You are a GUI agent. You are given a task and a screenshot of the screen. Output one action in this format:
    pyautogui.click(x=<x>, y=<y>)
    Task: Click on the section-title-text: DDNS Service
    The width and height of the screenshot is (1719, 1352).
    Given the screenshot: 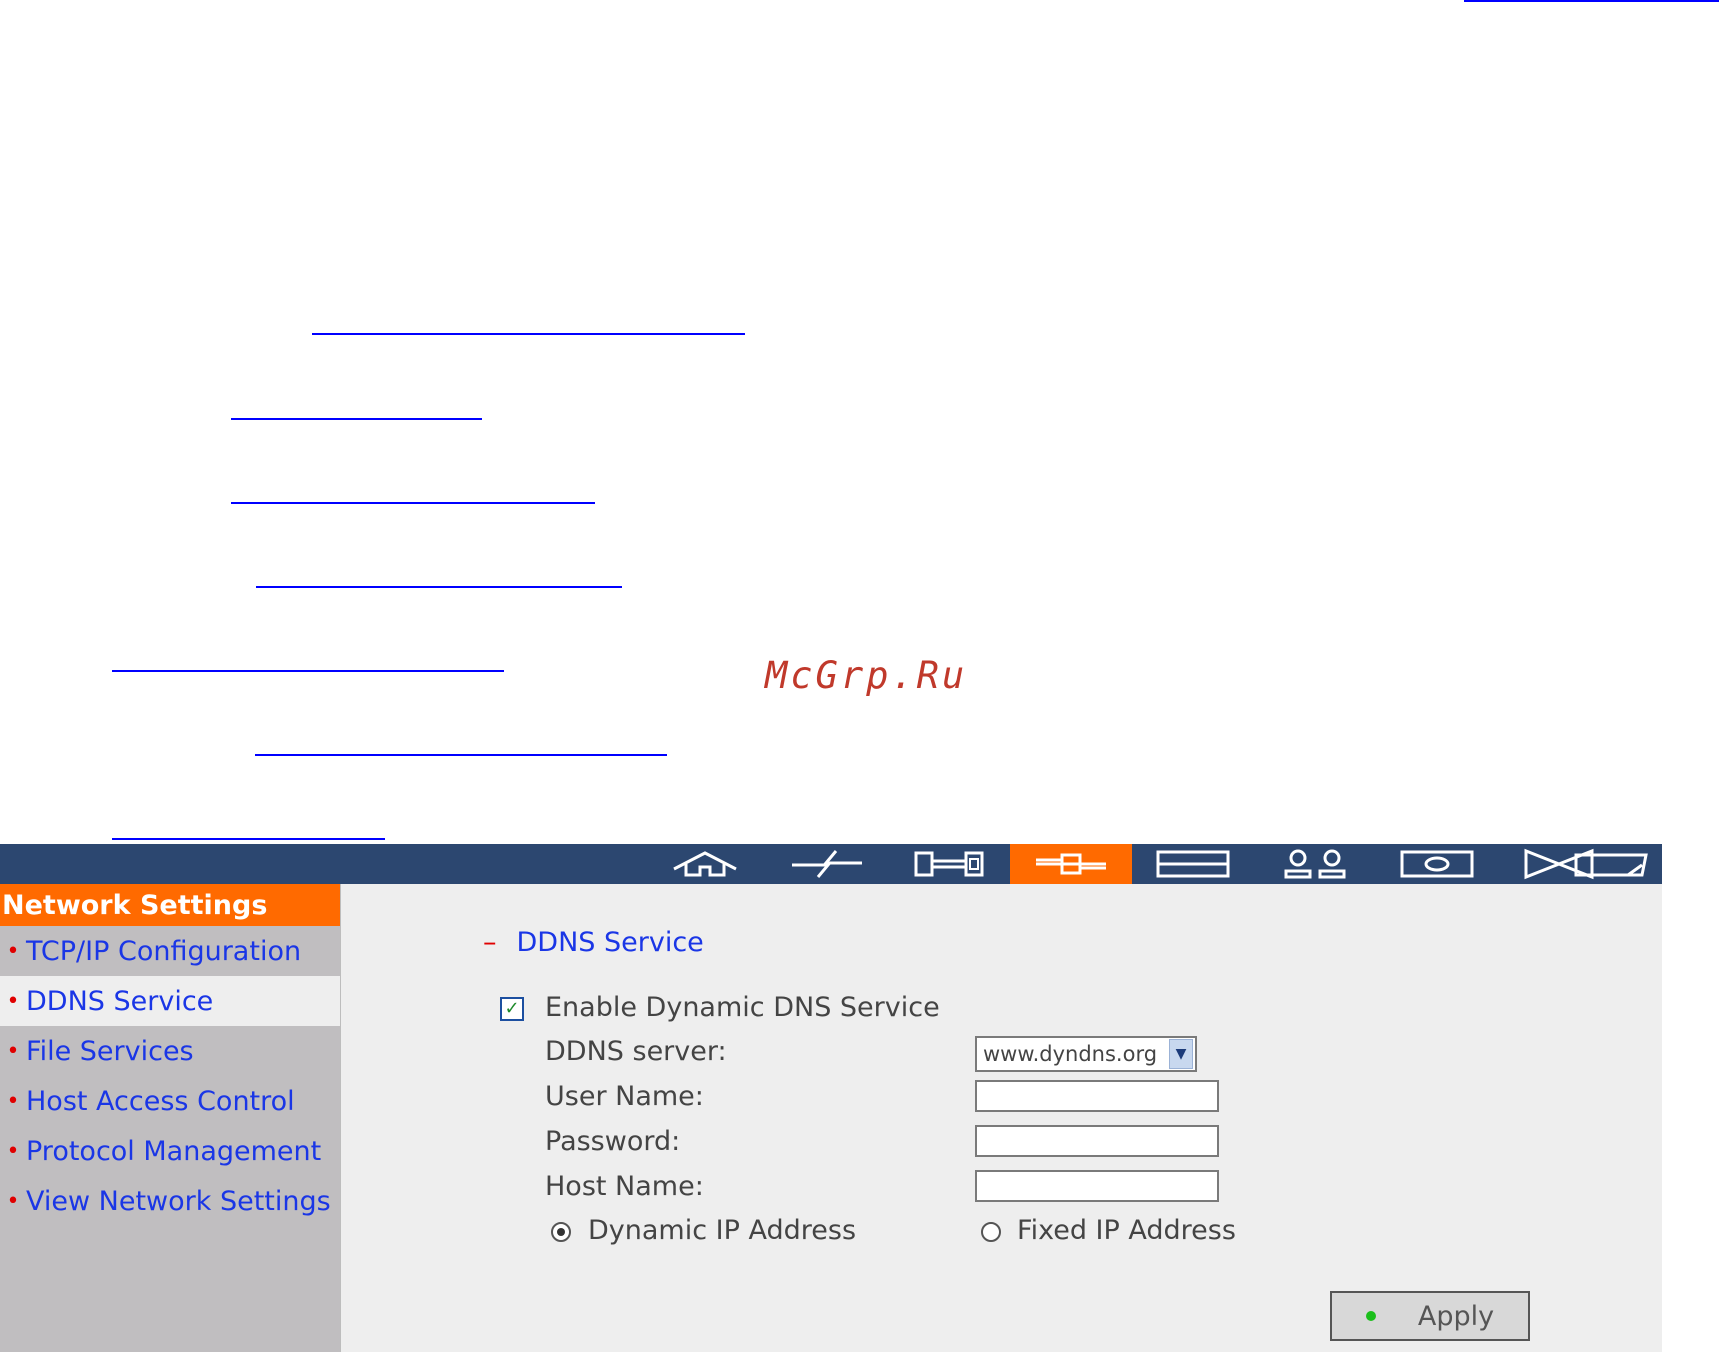 What is the action you would take?
    pyautogui.click(x=610, y=942)
    